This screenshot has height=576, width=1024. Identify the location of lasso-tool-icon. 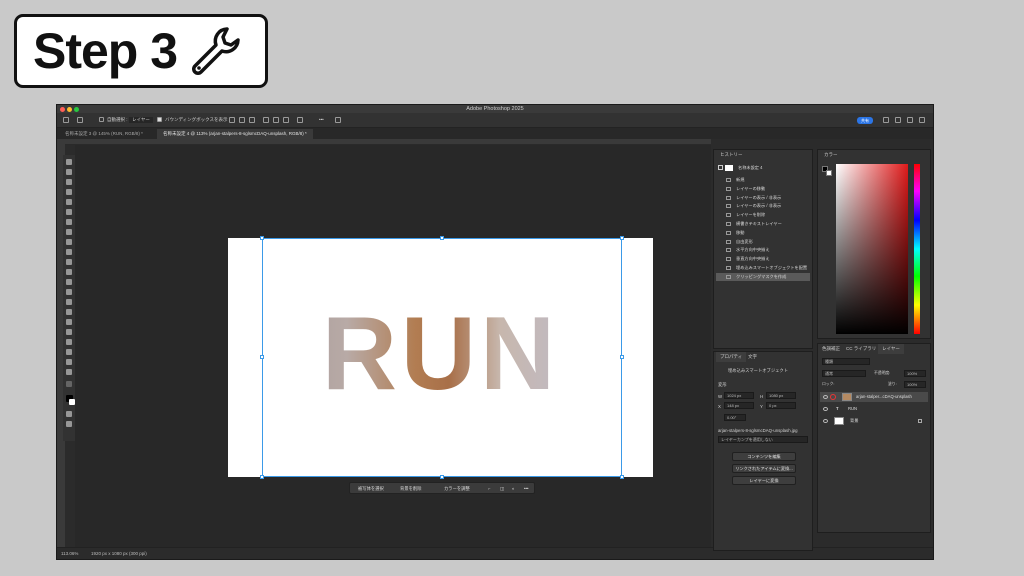
(69, 192).